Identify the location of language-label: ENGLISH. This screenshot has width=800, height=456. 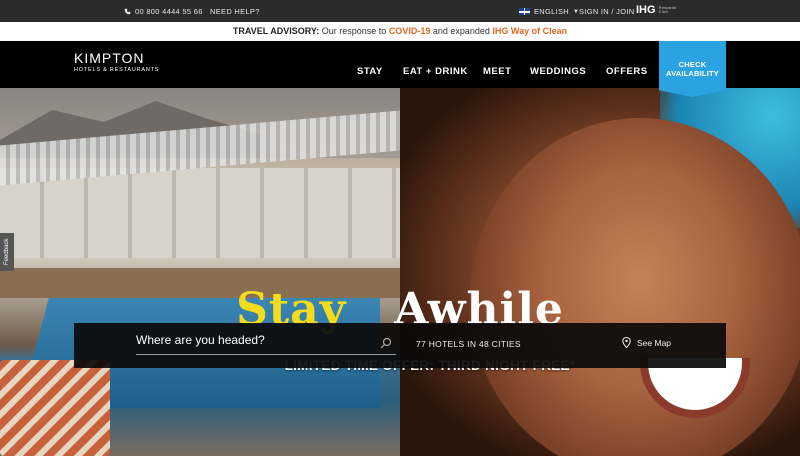
(552, 11).